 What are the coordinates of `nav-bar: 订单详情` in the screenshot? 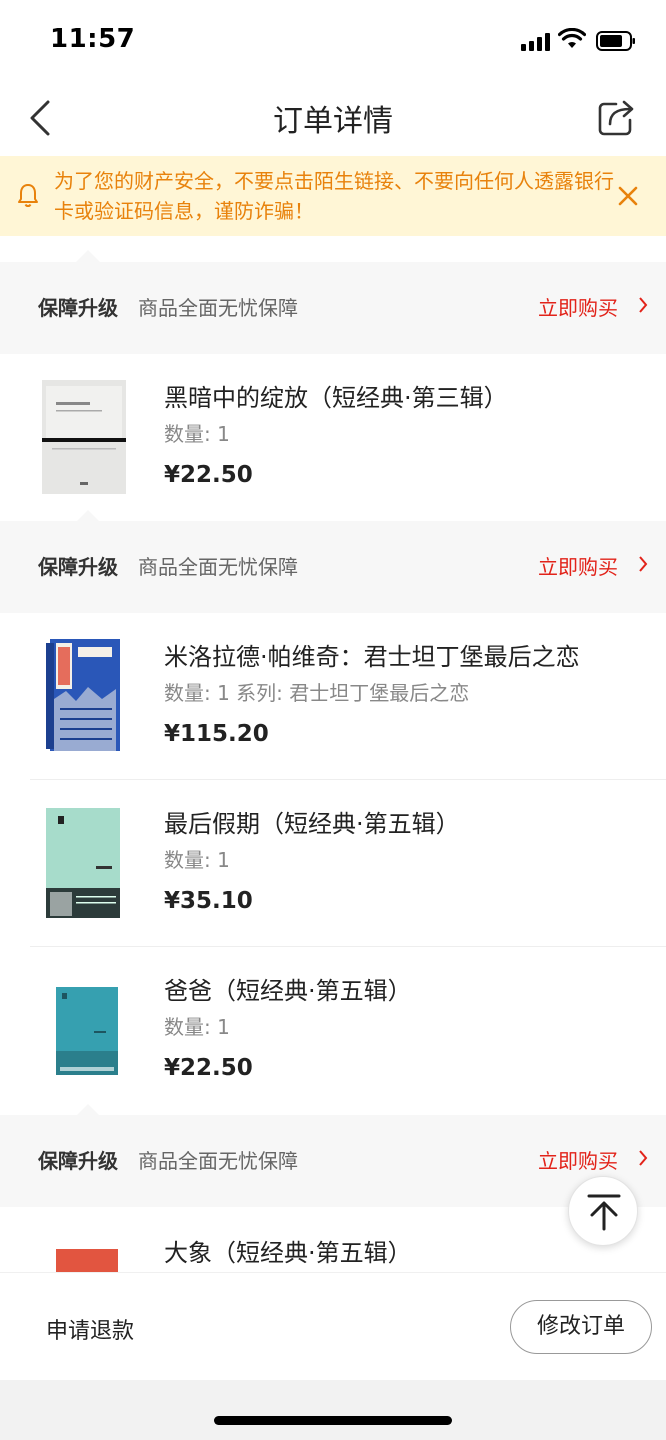 It's located at (333, 118).